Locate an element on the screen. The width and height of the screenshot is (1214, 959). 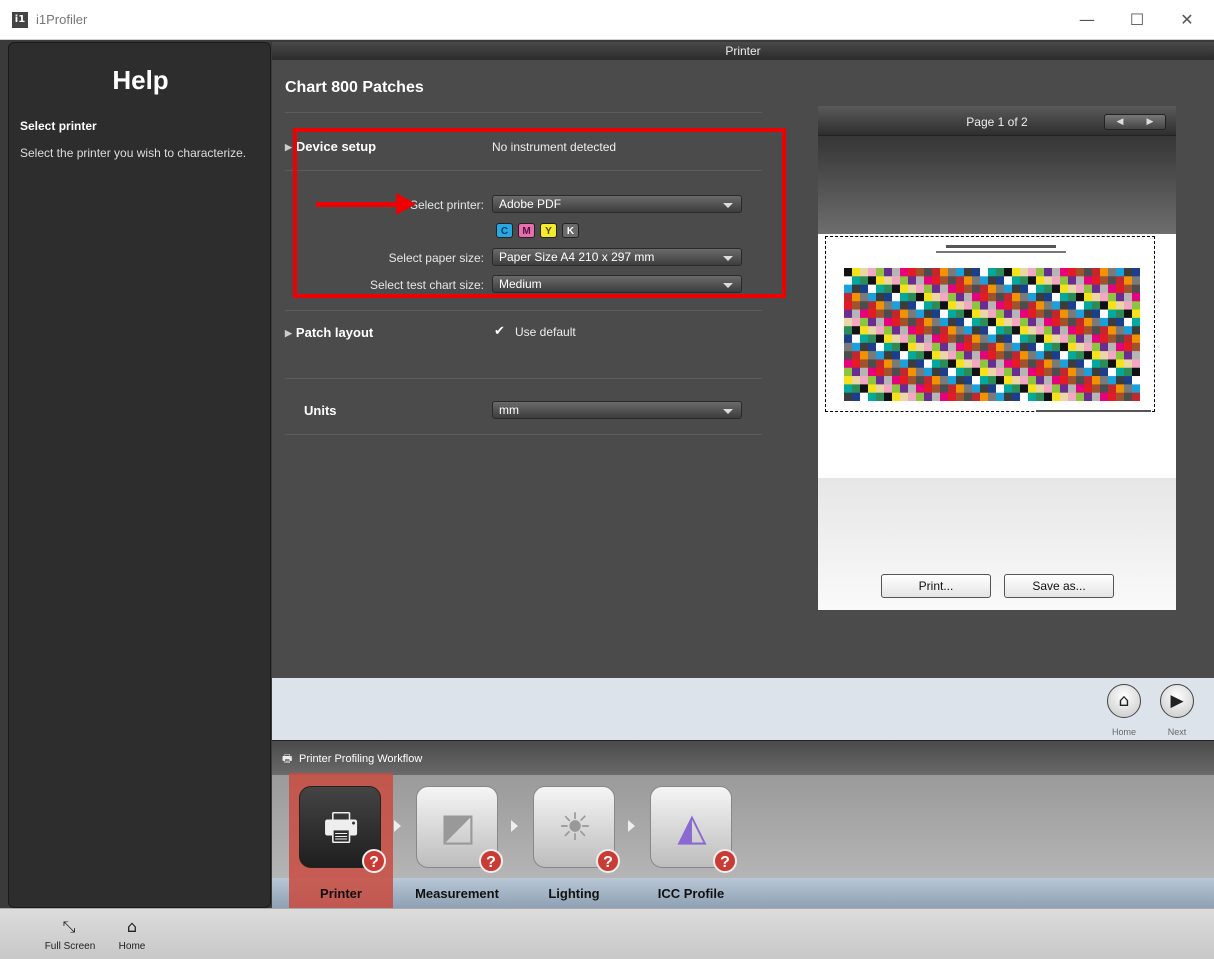
home-label: Home is located at coordinates (132, 946).